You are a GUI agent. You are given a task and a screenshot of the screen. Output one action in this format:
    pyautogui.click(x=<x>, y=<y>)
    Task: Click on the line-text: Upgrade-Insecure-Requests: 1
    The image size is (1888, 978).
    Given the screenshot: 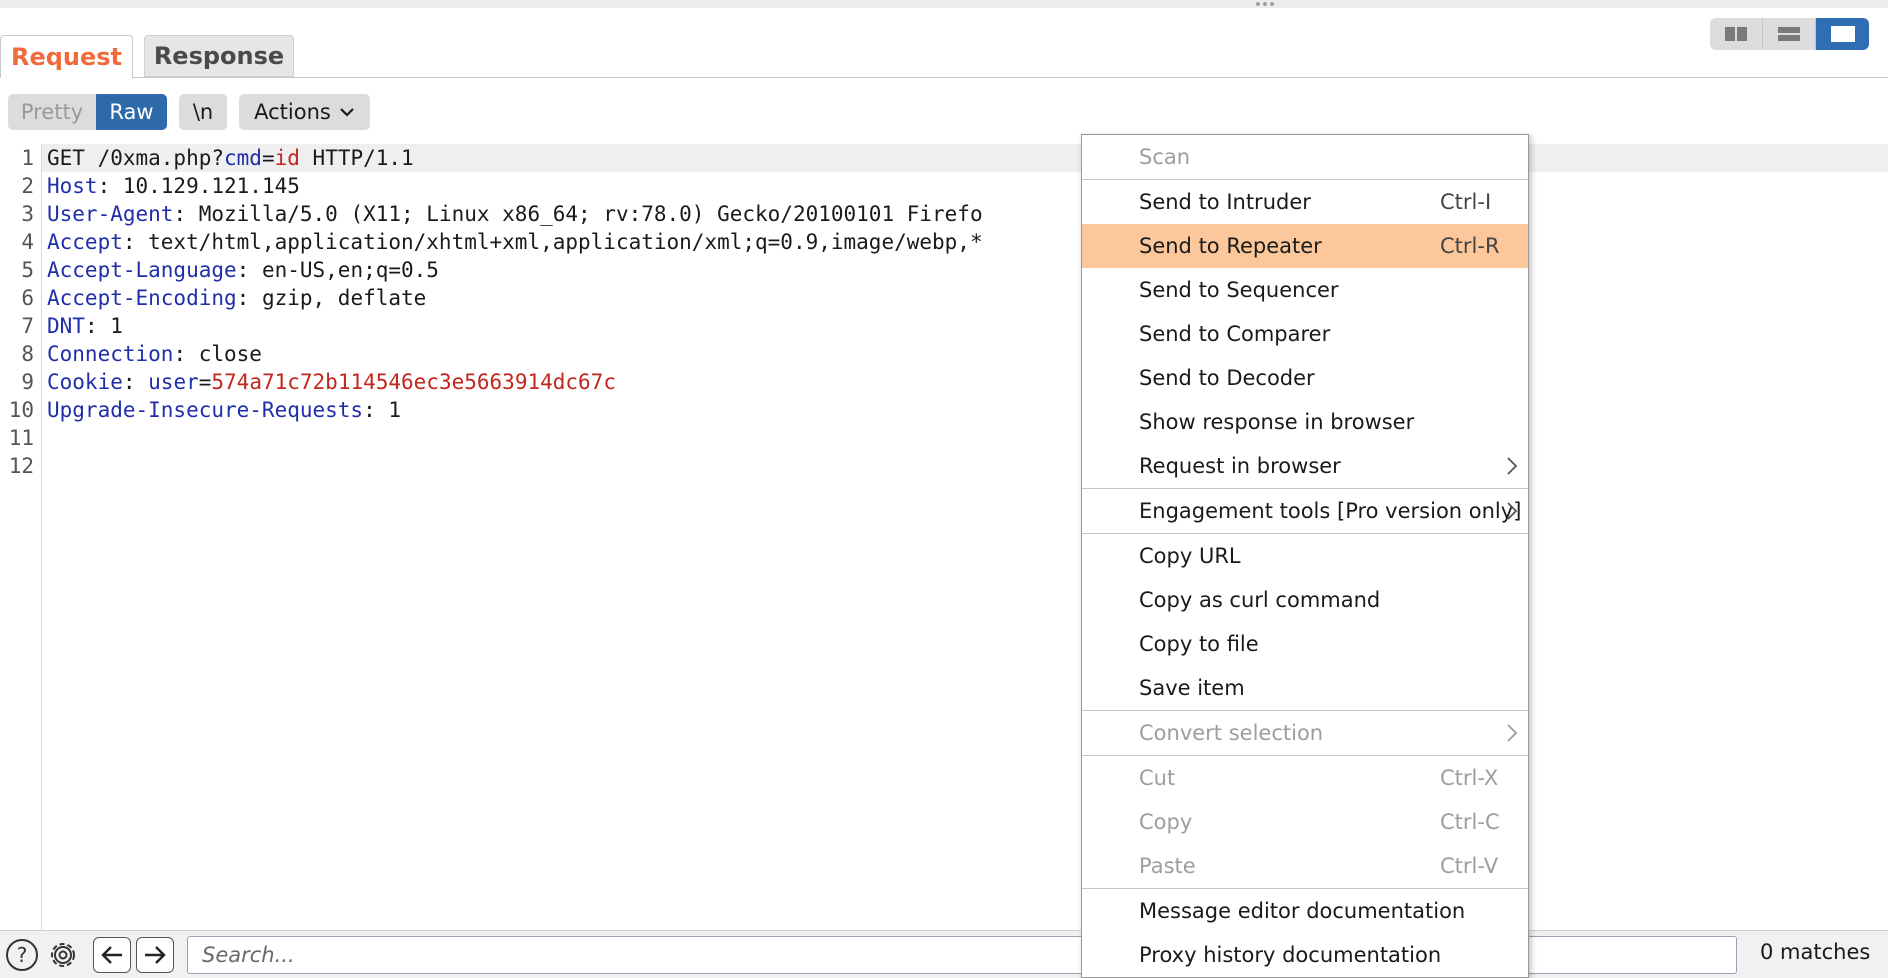 What is the action you would take?
    pyautogui.click(x=224, y=410)
    